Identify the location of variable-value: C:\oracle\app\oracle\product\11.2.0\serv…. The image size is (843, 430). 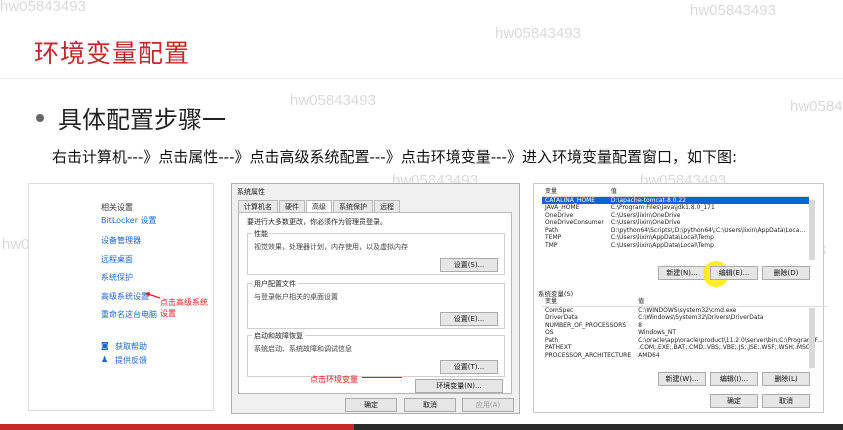
(730, 340).